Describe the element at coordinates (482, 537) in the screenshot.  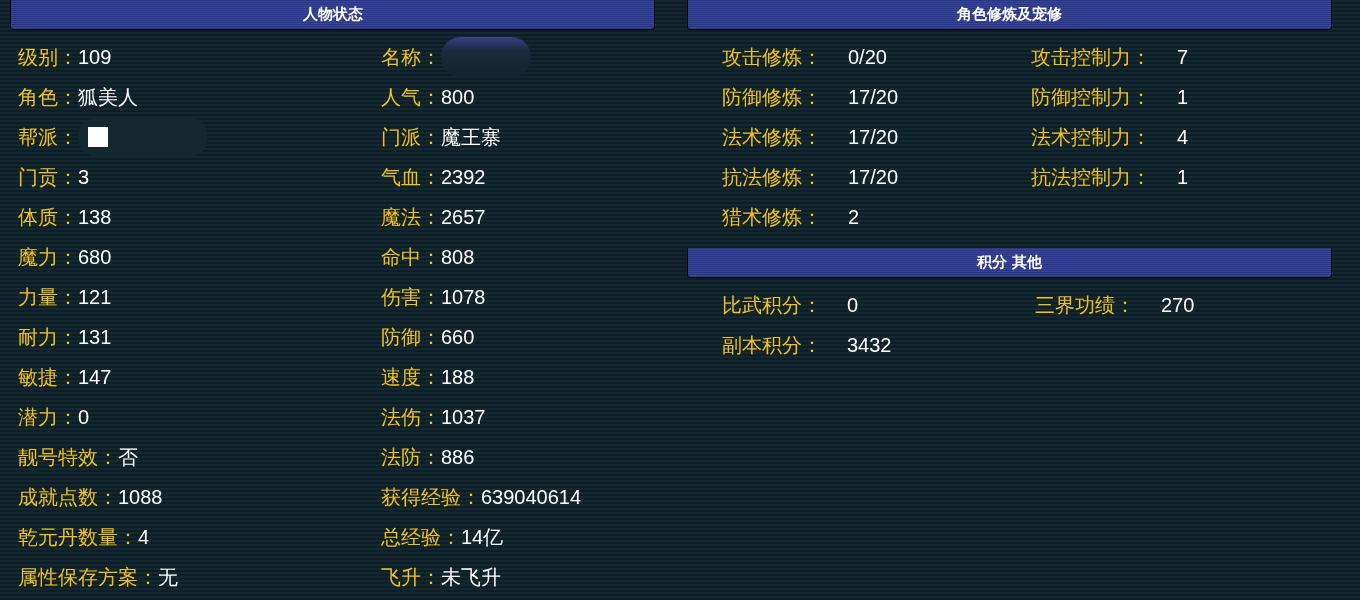
I see `field-value: 14亿` at that location.